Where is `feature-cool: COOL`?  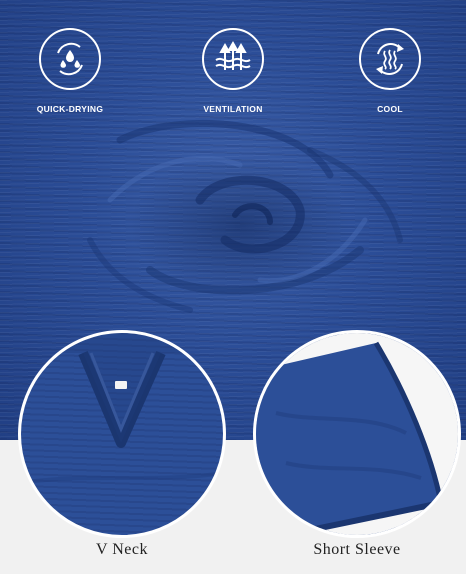
feature-cool: COOL is located at coordinates (390, 71).